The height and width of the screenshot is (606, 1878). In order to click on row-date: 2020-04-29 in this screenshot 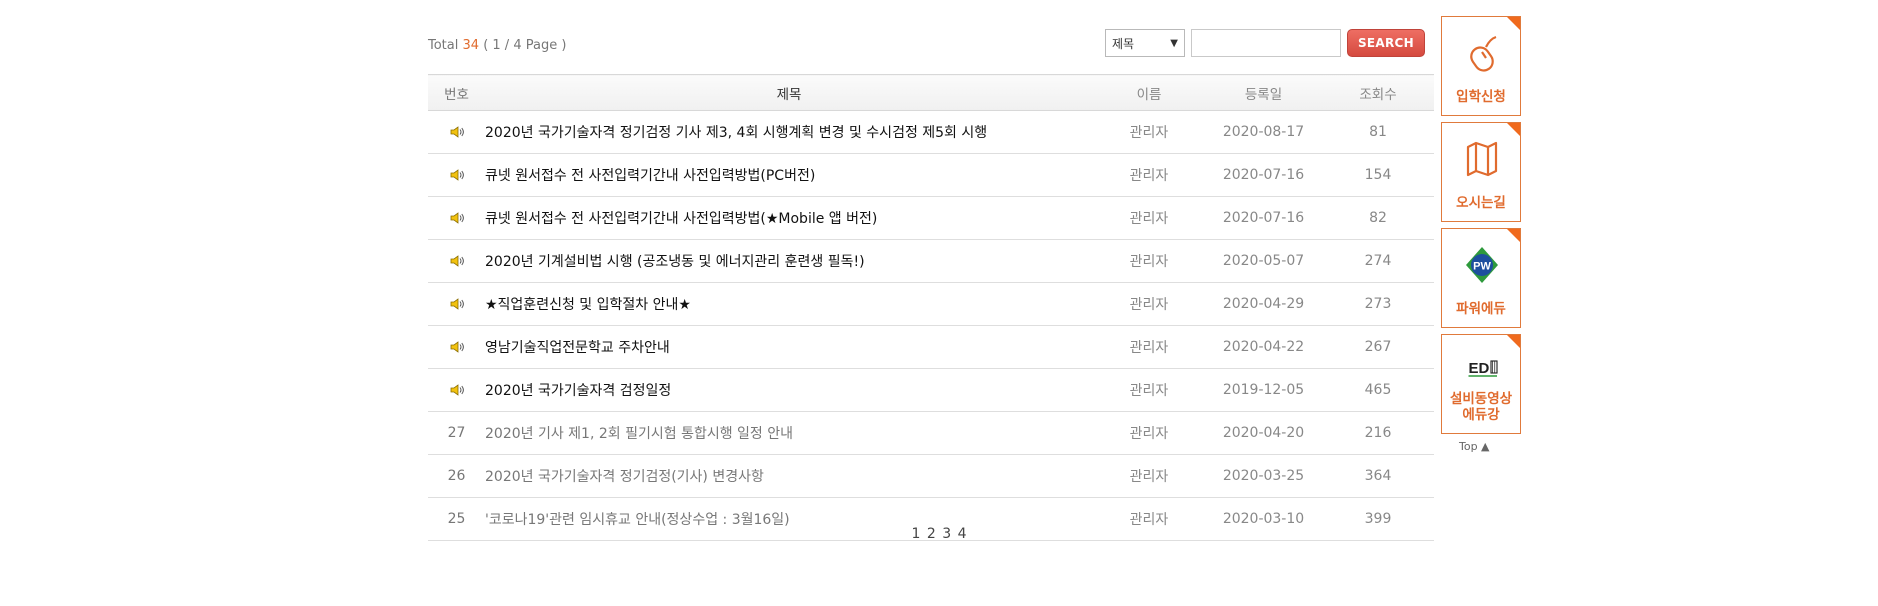, I will do `click(1263, 304)`.